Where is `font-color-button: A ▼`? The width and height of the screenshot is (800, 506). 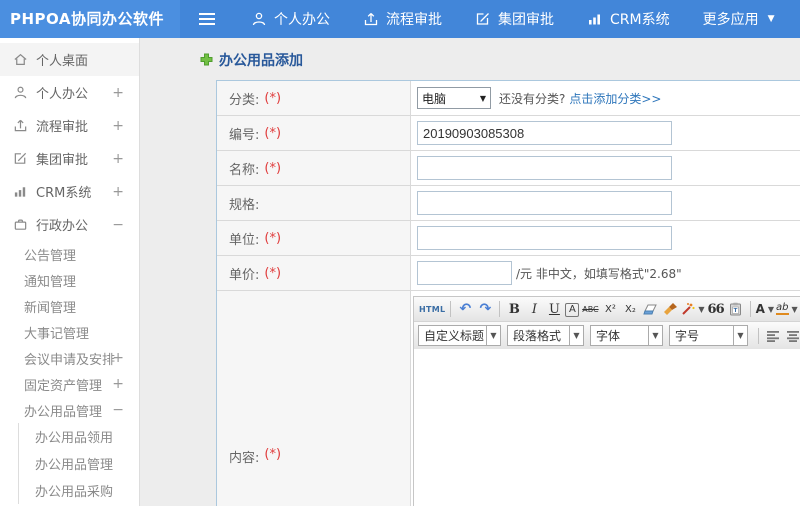
font-color-button: A ▼ is located at coordinates (765, 309).